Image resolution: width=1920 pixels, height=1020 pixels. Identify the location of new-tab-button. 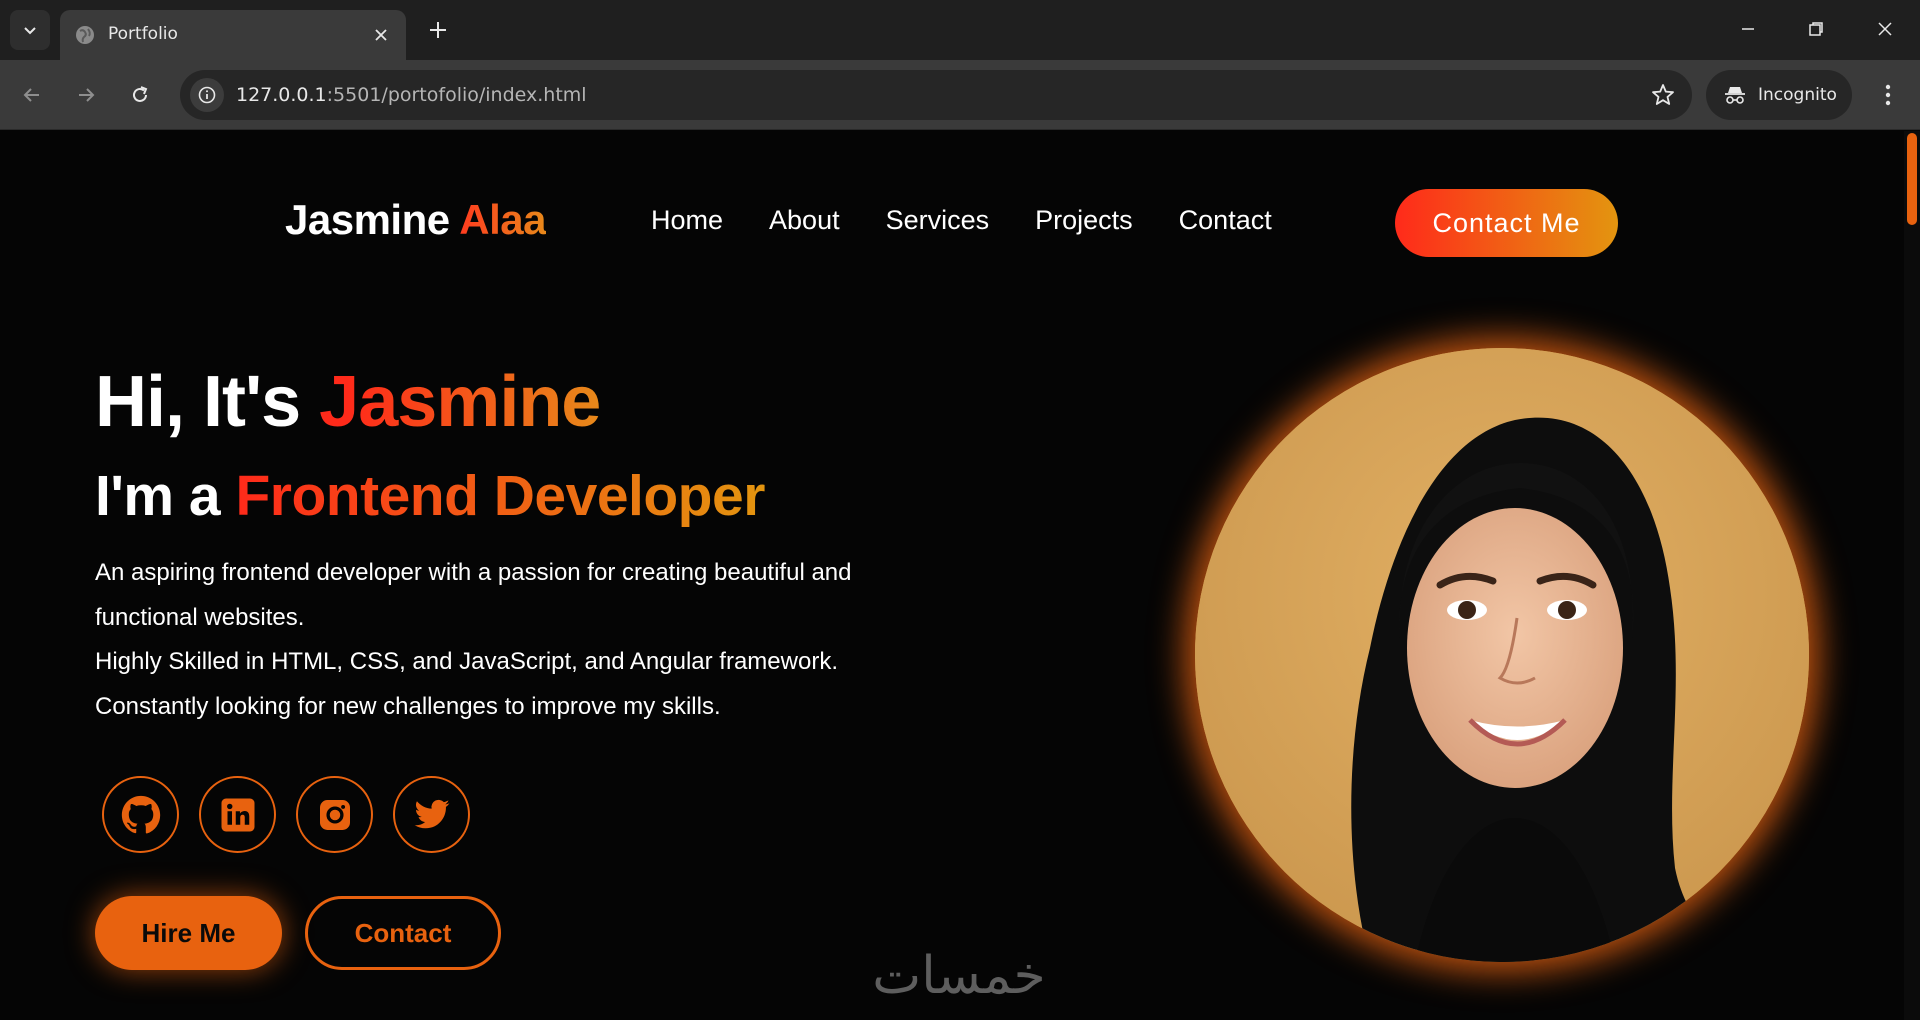
(438, 30).